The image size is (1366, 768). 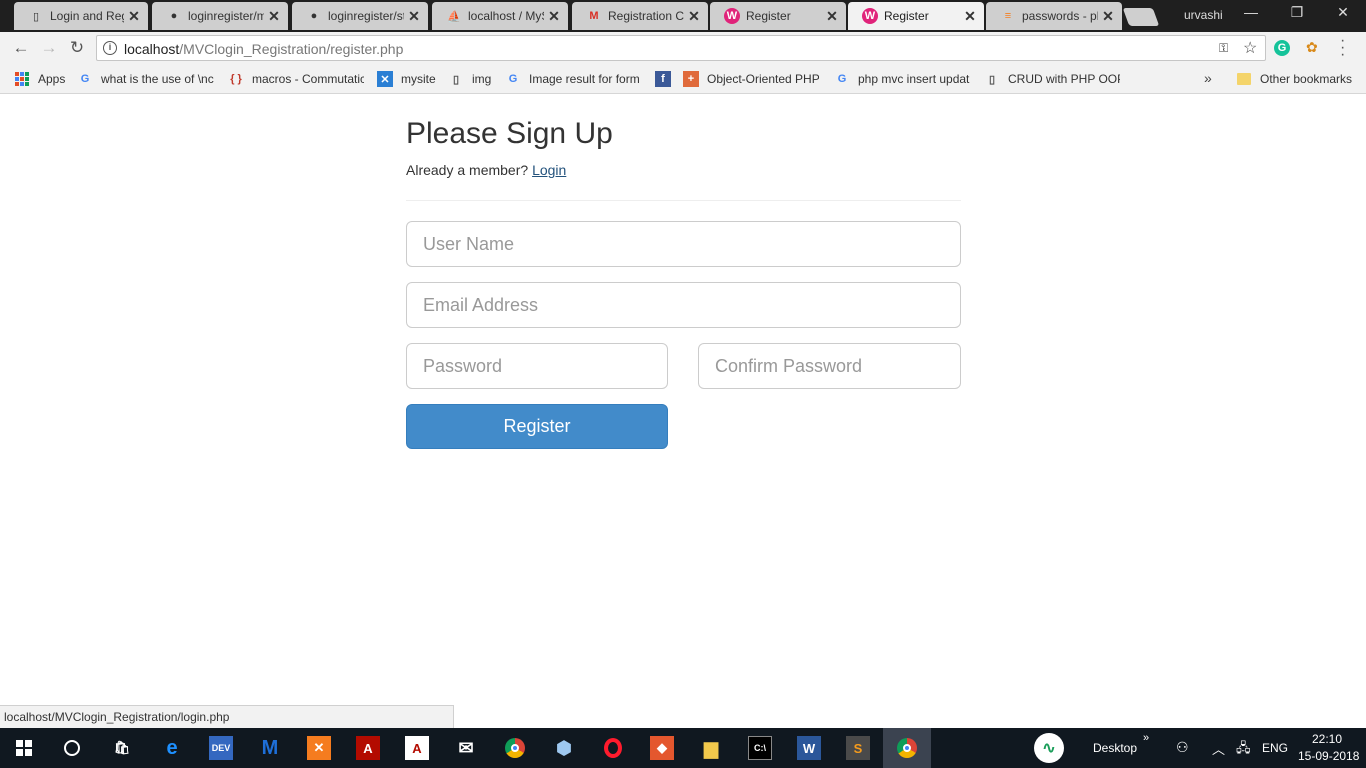 What do you see at coordinates (1297, 12) in the screenshot?
I see `restore-icon: ❐` at bounding box center [1297, 12].